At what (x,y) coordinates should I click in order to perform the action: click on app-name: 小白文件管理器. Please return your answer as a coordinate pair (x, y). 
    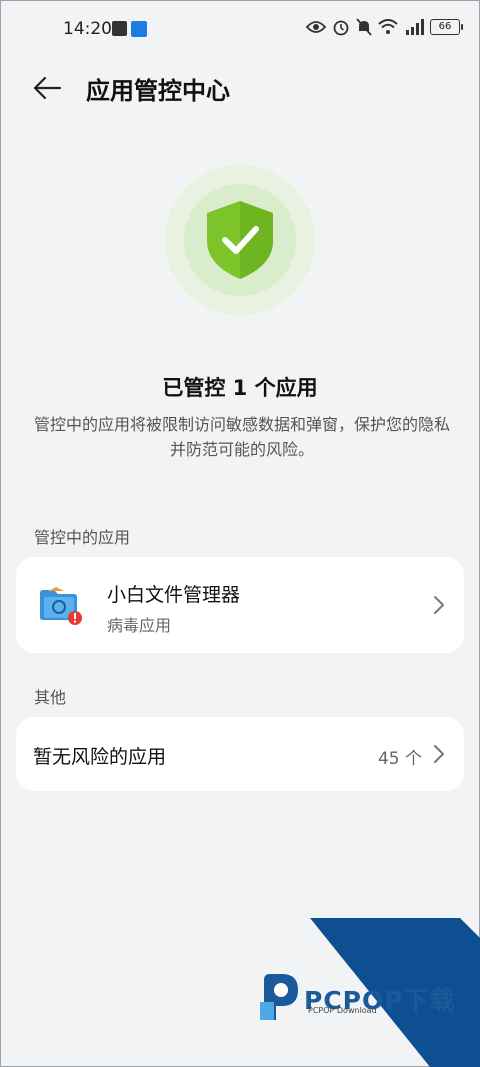
    Looking at the image, I should click on (174, 595).